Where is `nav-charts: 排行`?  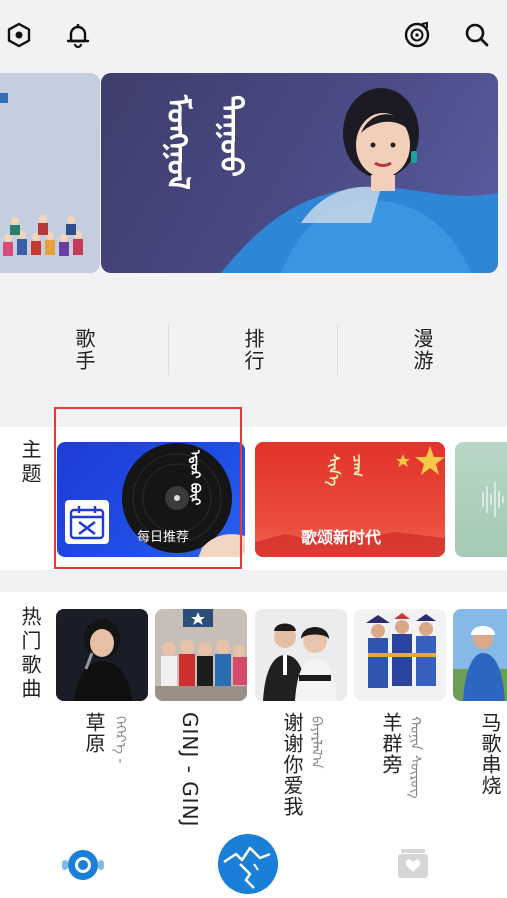 nav-charts: 排行 is located at coordinates (253, 350).